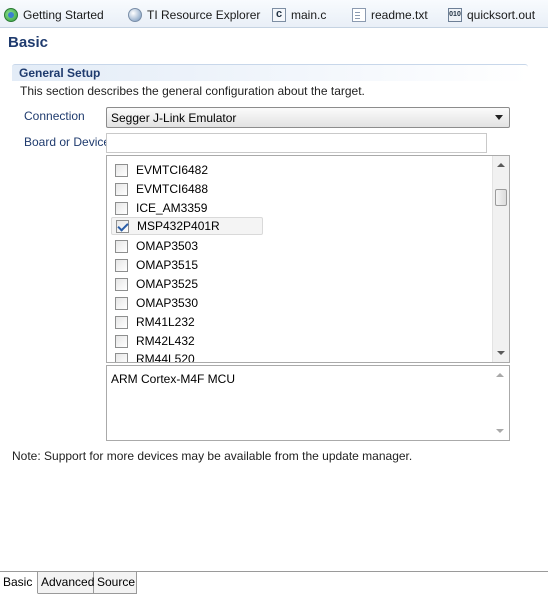  What do you see at coordinates (135, 15) in the screenshot?
I see `globe-icon` at bounding box center [135, 15].